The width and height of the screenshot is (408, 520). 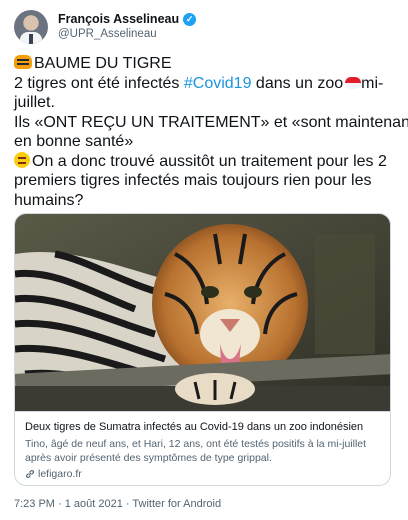 What do you see at coordinates (74, 141) in the screenshot?
I see `tweet-line-5: en bonne santé»` at bounding box center [74, 141].